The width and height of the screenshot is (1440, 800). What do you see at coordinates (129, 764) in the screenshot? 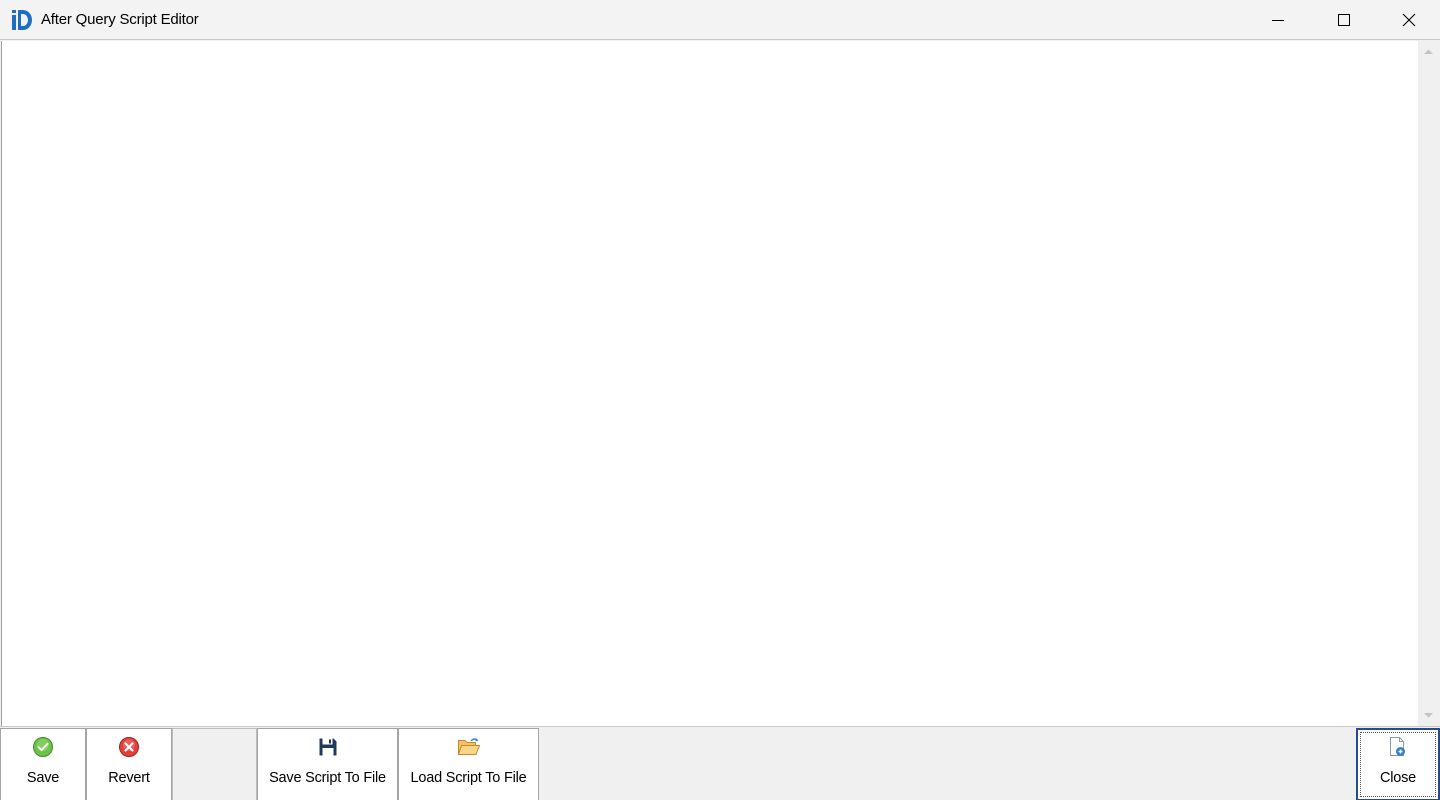
I see `revert-button: Revert` at bounding box center [129, 764].